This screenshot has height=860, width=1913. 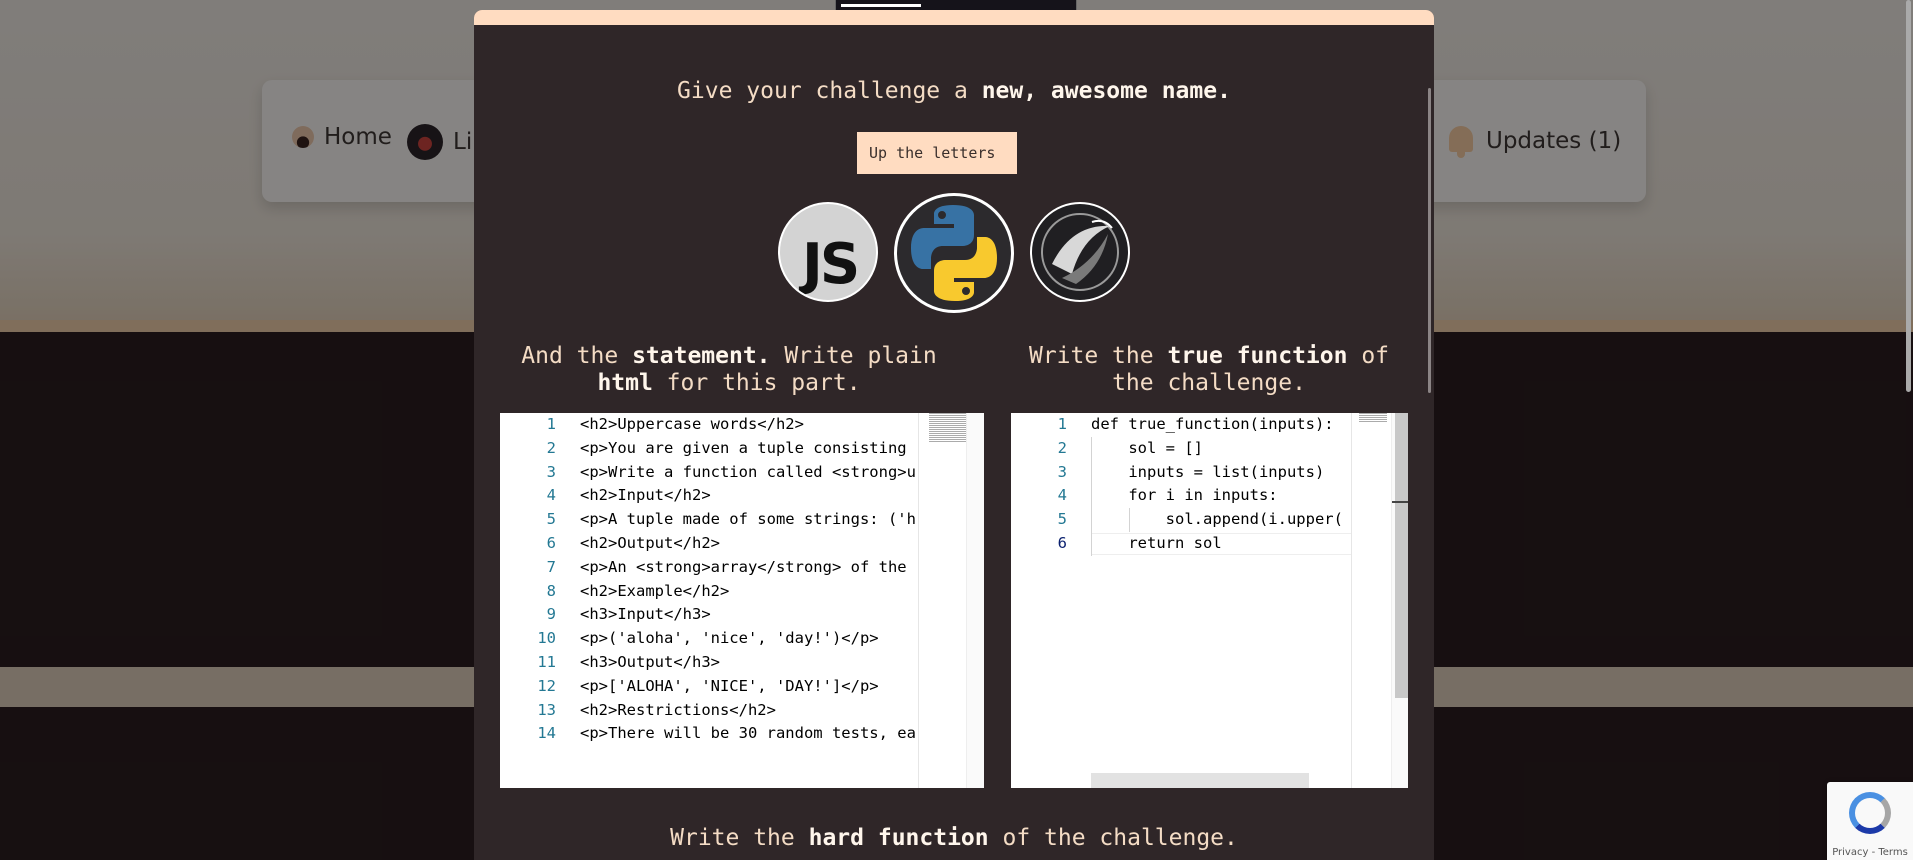 What do you see at coordinates (1209, 520) in the screenshot?
I see `code-line: 5 sol.append(i.upper(` at bounding box center [1209, 520].